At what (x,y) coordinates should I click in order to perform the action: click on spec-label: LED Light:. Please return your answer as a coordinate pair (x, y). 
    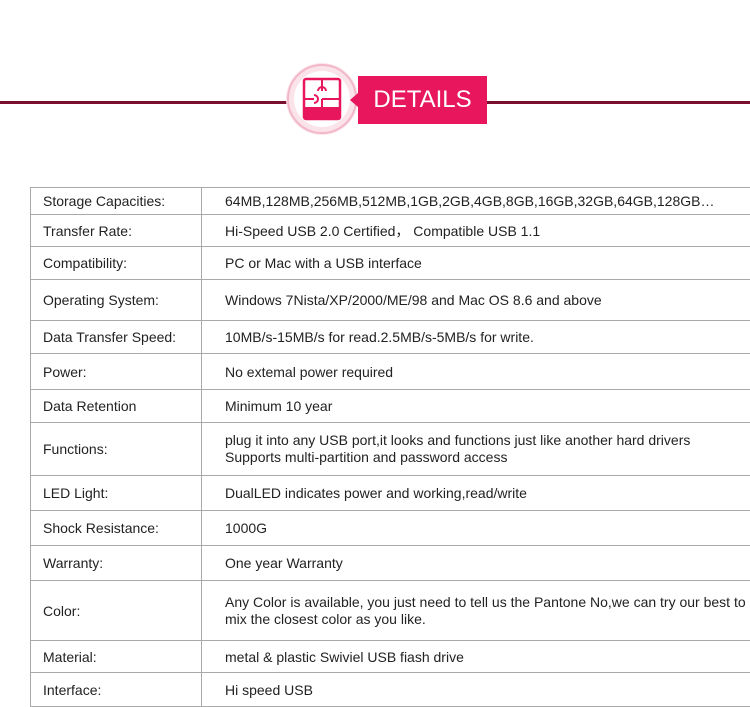
    Looking at the image, I should click on (116, 493).